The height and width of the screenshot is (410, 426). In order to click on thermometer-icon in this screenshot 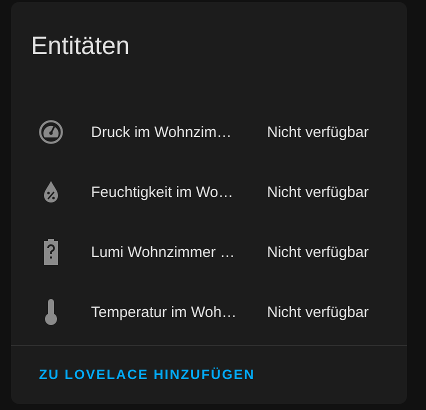, I will do `click(51, 312)`.